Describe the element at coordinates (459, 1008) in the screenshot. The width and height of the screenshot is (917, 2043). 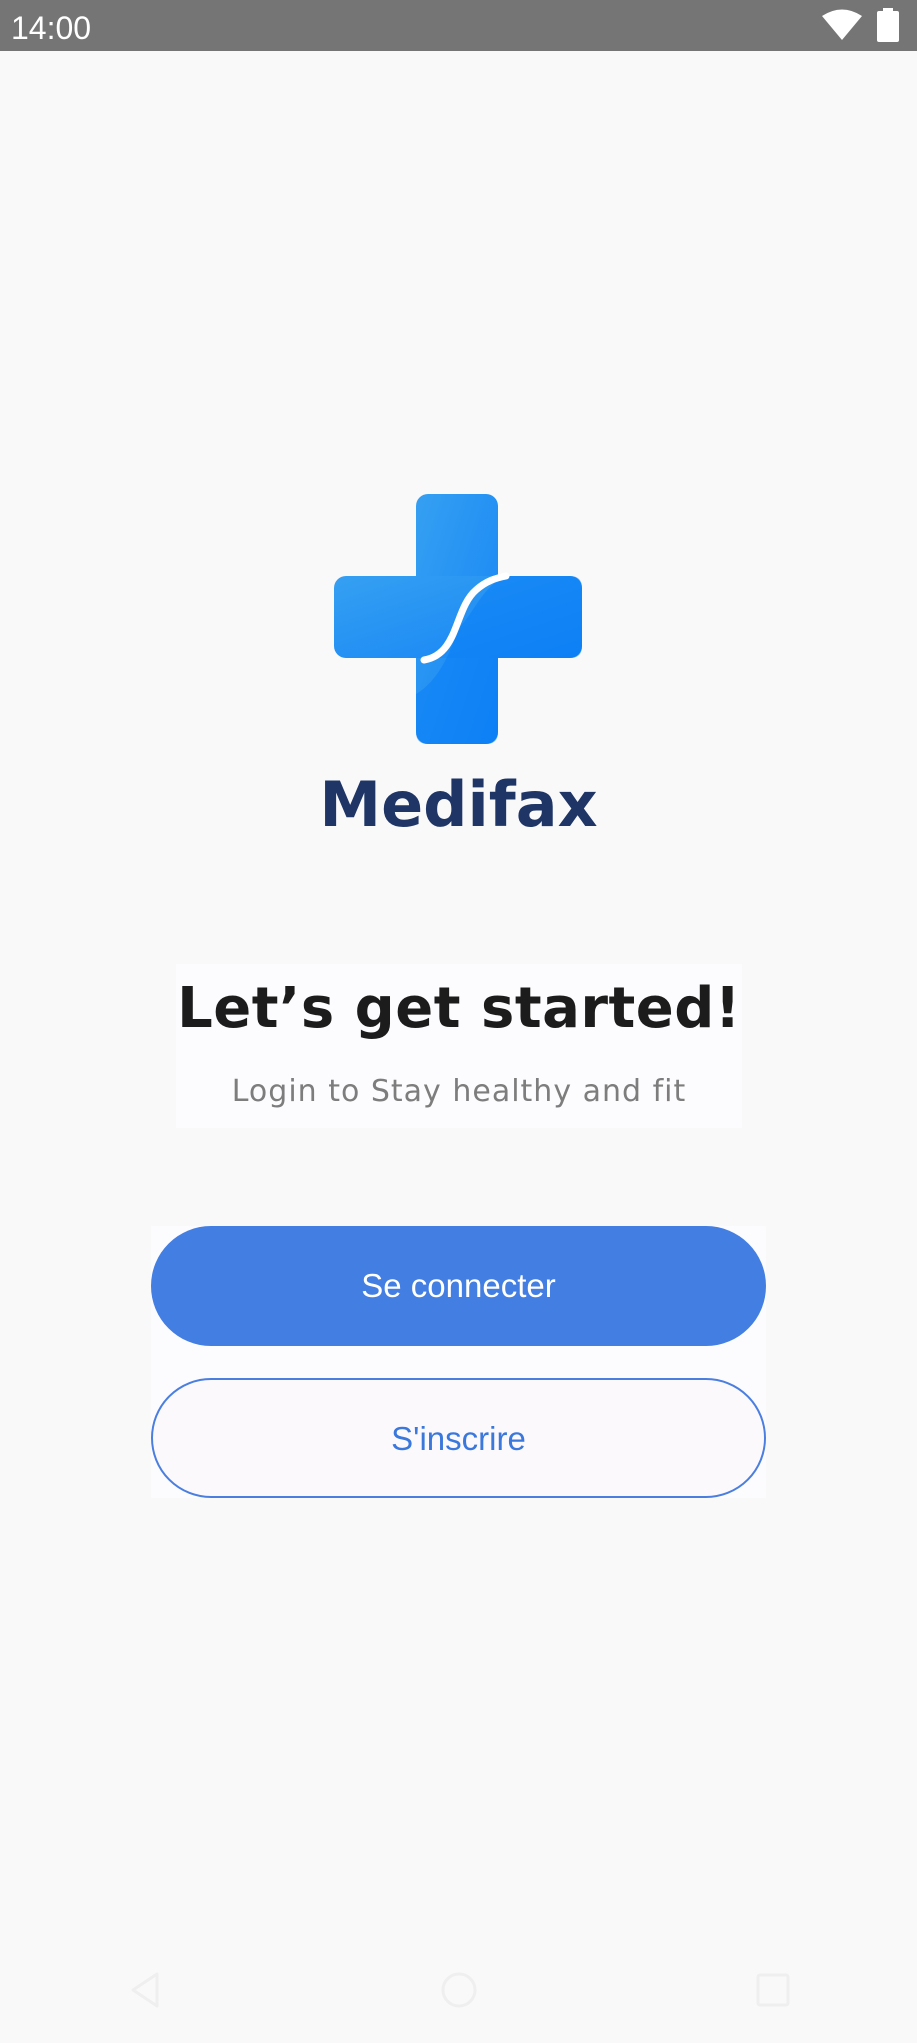
I see `headline: Let’s get started!` at that location.